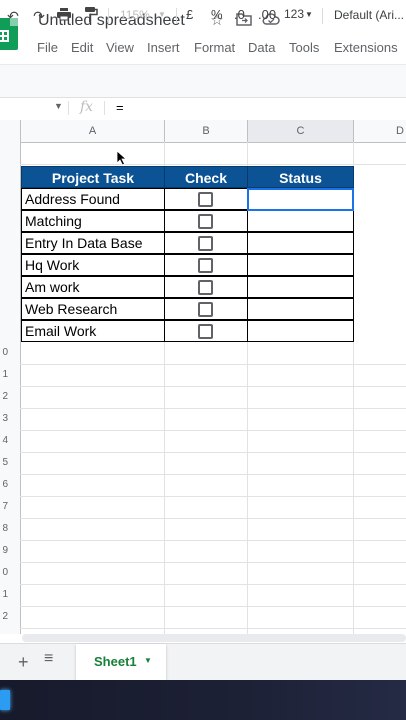 The width and height of the screenshot is (406, 720). Describe the element at coordinates (93, 265) in the screenshot. I see `task-cell: Hq Work` at that location.